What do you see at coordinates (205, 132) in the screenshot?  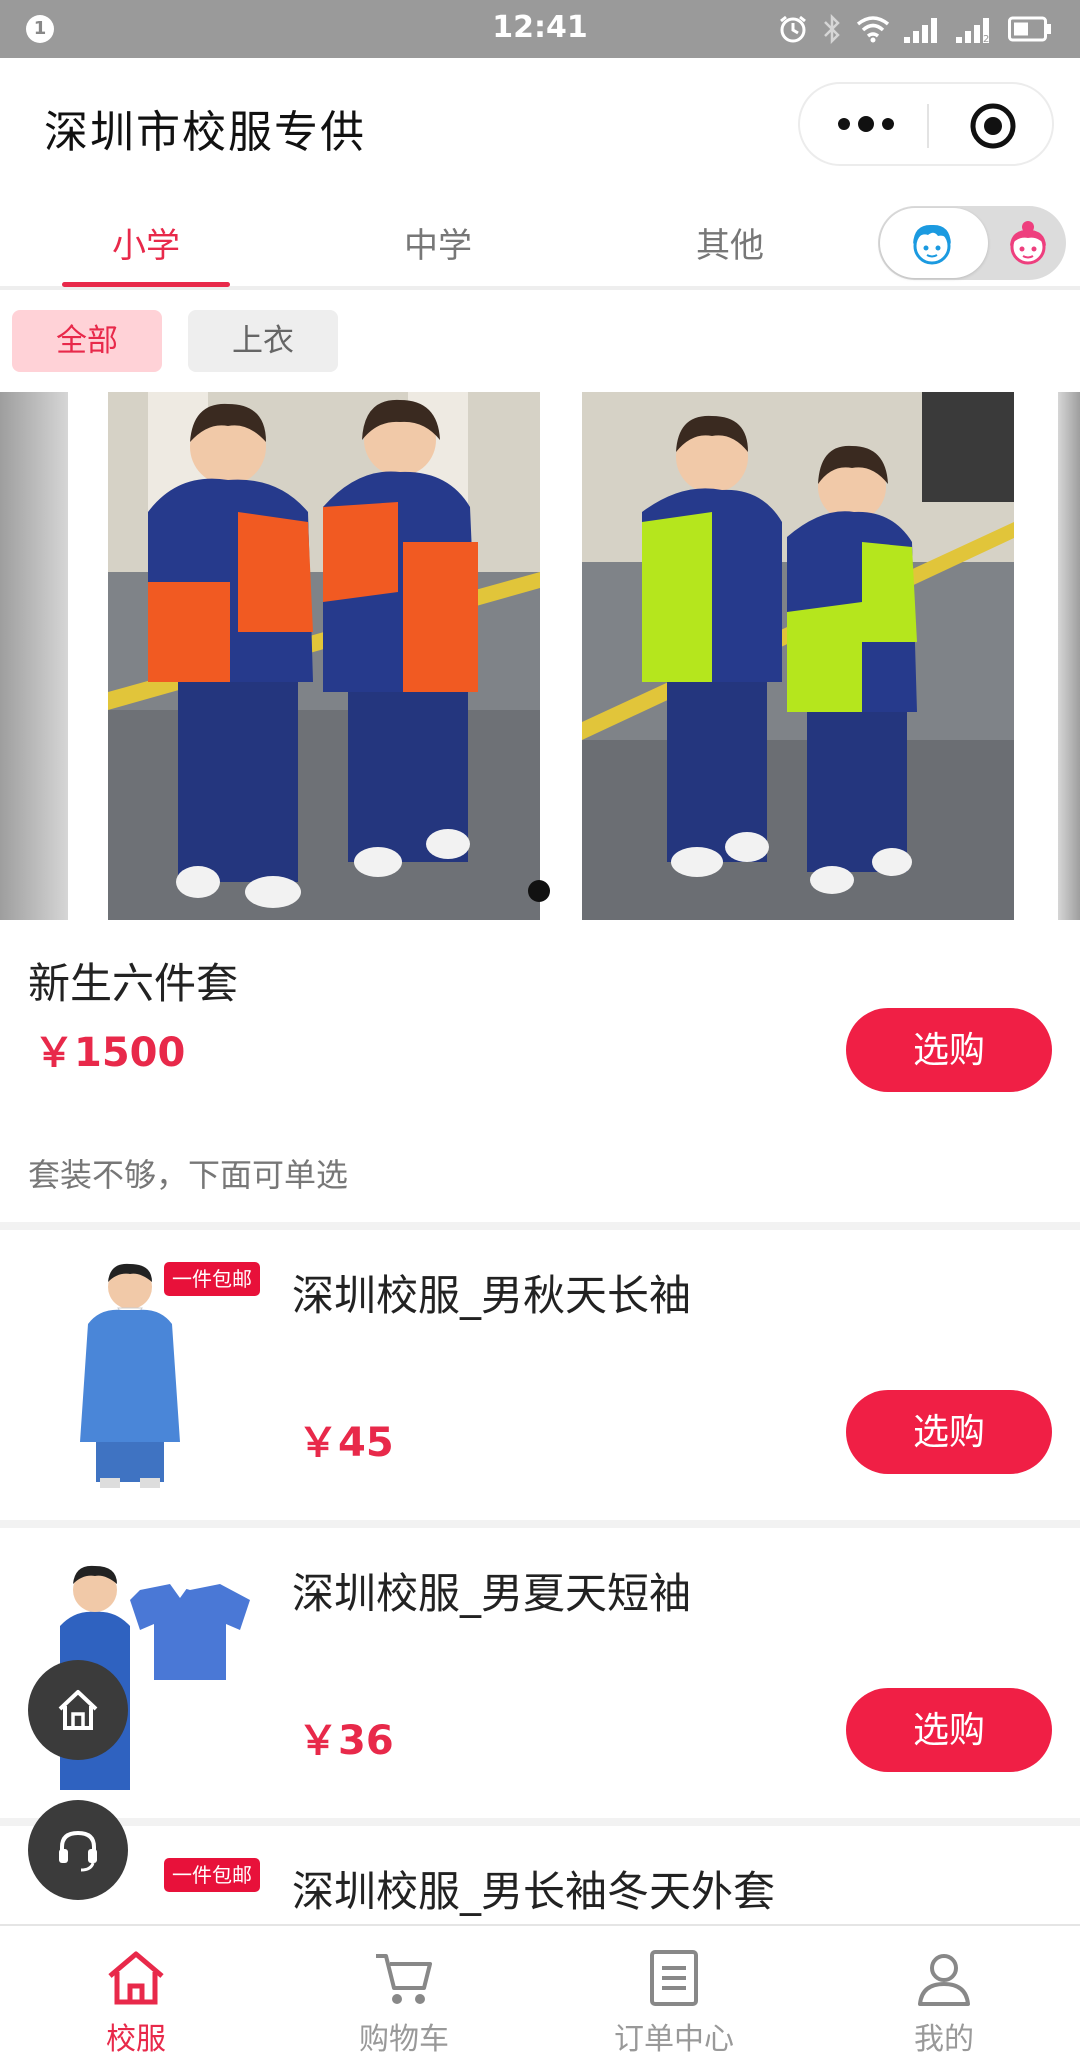 I see `page-title: 深圳市校服专供` at bounding box center [205, 132].